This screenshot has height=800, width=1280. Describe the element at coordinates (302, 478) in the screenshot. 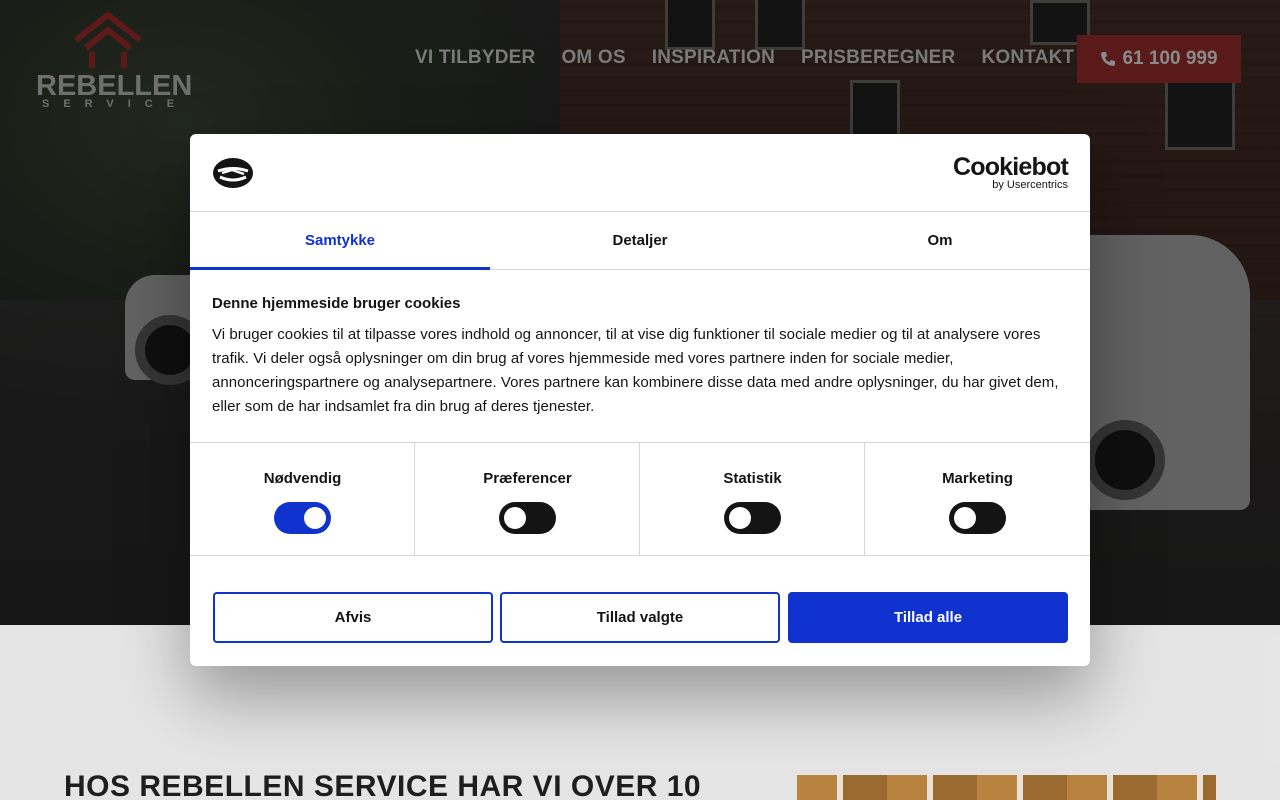

I see `category-label: Nødvendig` at that location.